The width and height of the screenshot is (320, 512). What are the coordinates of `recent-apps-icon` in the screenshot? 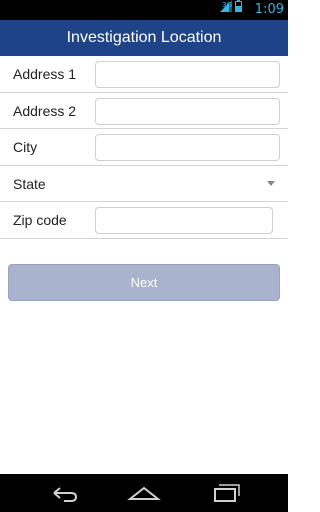 It's located at (224, 493).